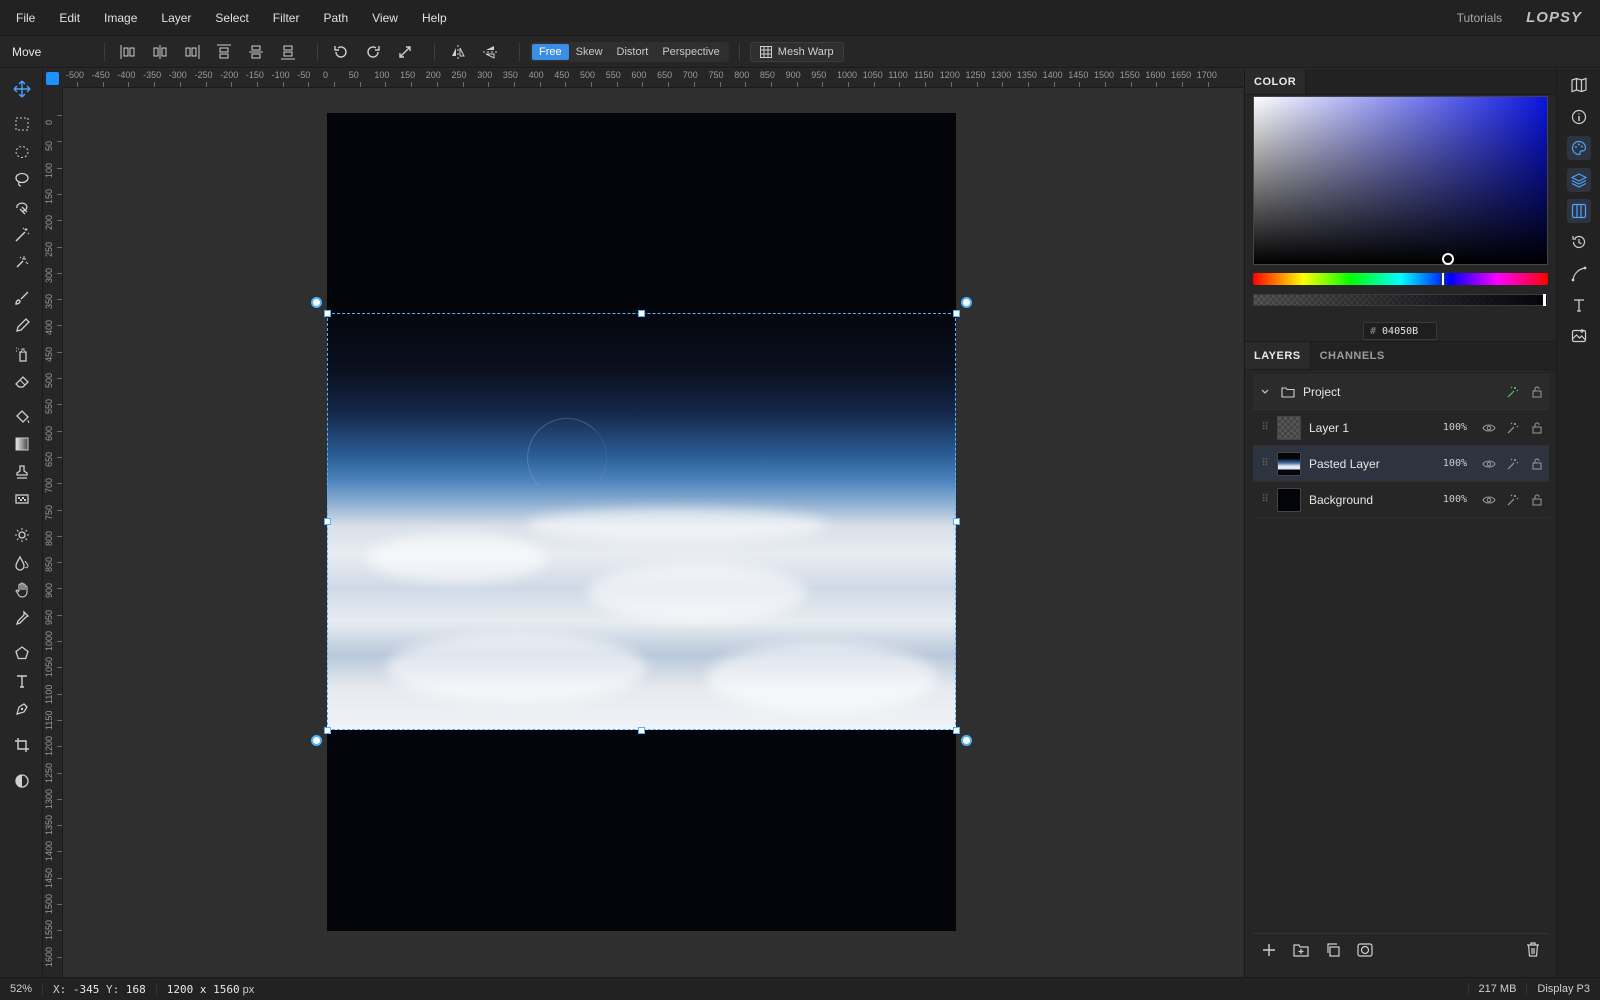  I want to click on menu-image: Image, so click(120, 18).